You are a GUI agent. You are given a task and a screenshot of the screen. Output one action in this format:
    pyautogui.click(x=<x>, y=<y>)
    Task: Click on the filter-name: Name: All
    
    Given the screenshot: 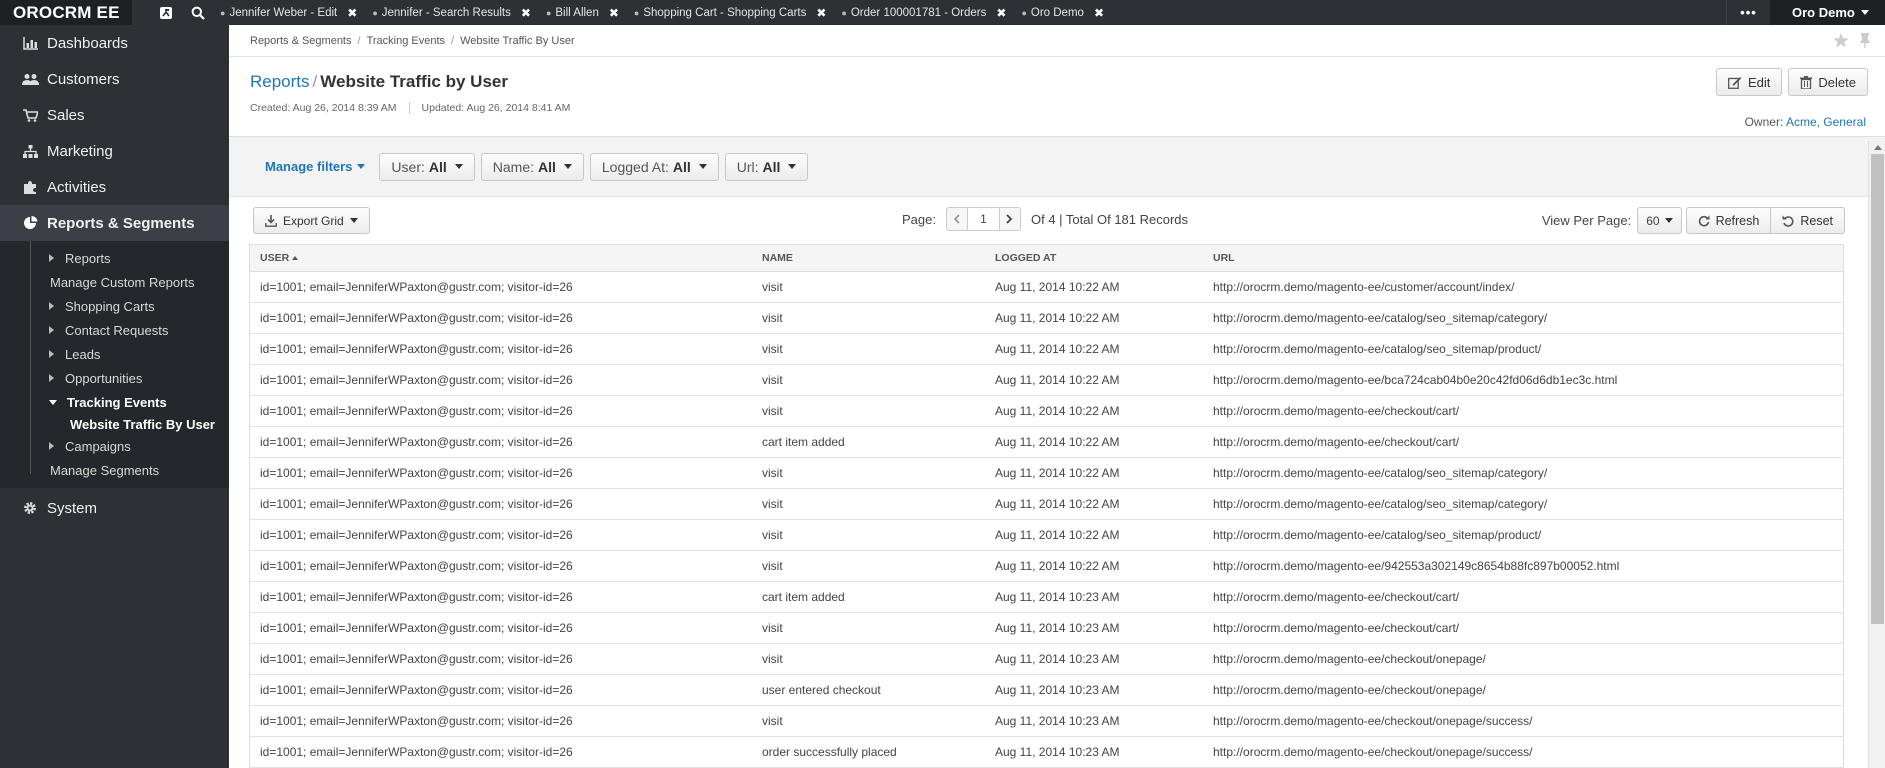 What is the action you would take?
    pyautogui.click(x=532, y=166)
    